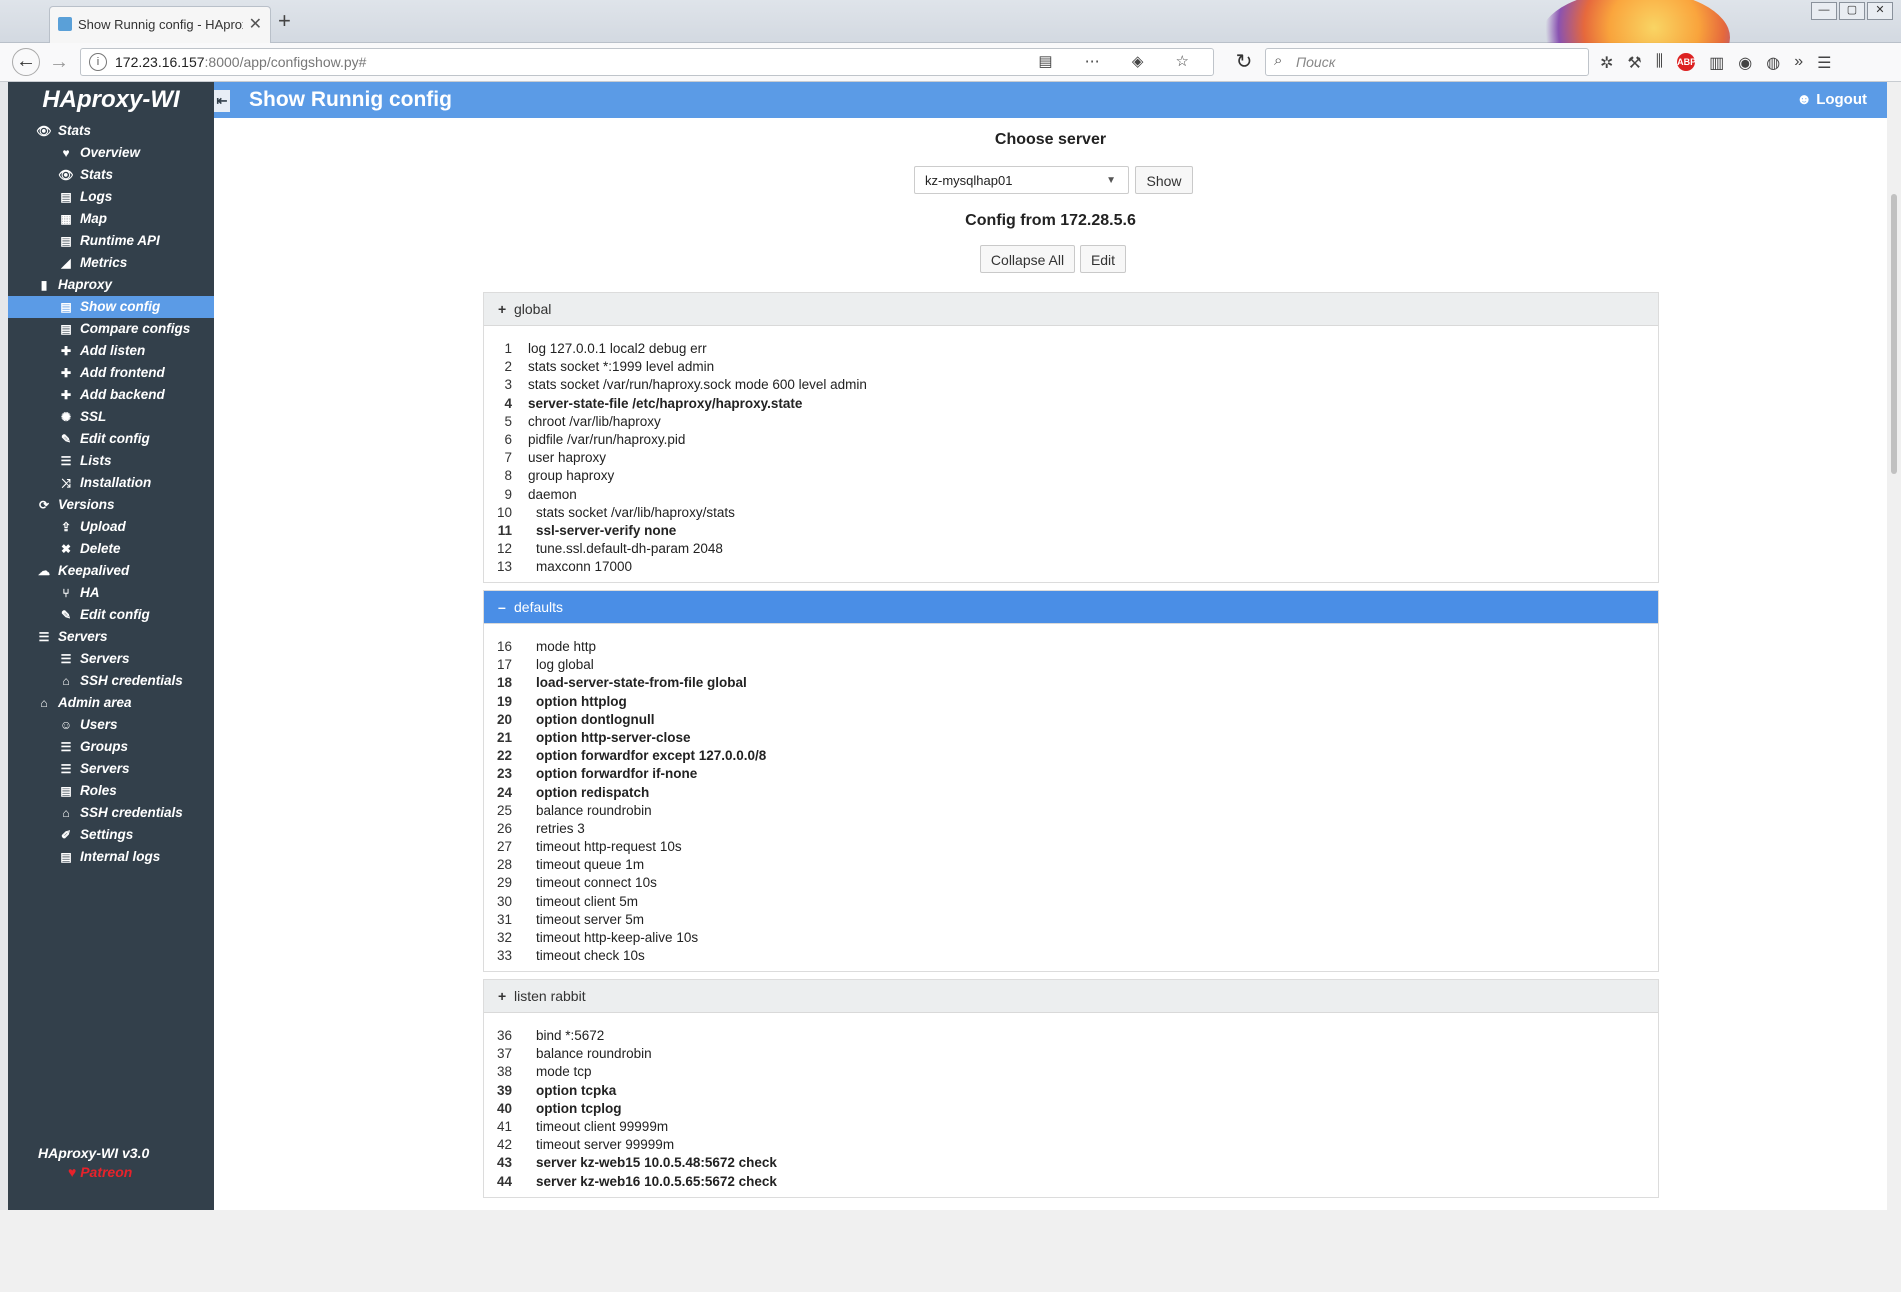 The width and height of the screenshot is (1901, 1292). What do you see at coordinates (96, 460) in the screenshot?
I see `sidebar-item-label: Lists` at bounding box center [96, 460].